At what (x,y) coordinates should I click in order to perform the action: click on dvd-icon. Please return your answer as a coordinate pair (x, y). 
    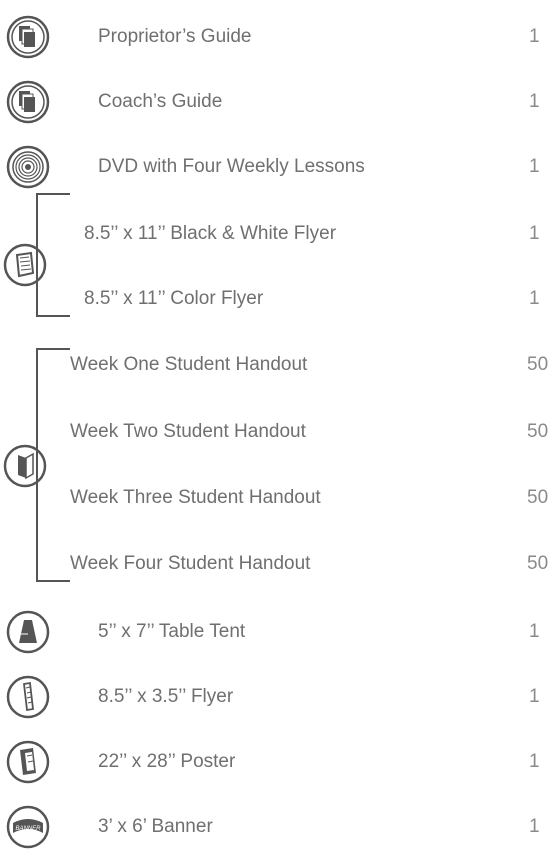
    Looking at the image, I should click on (28, 167).